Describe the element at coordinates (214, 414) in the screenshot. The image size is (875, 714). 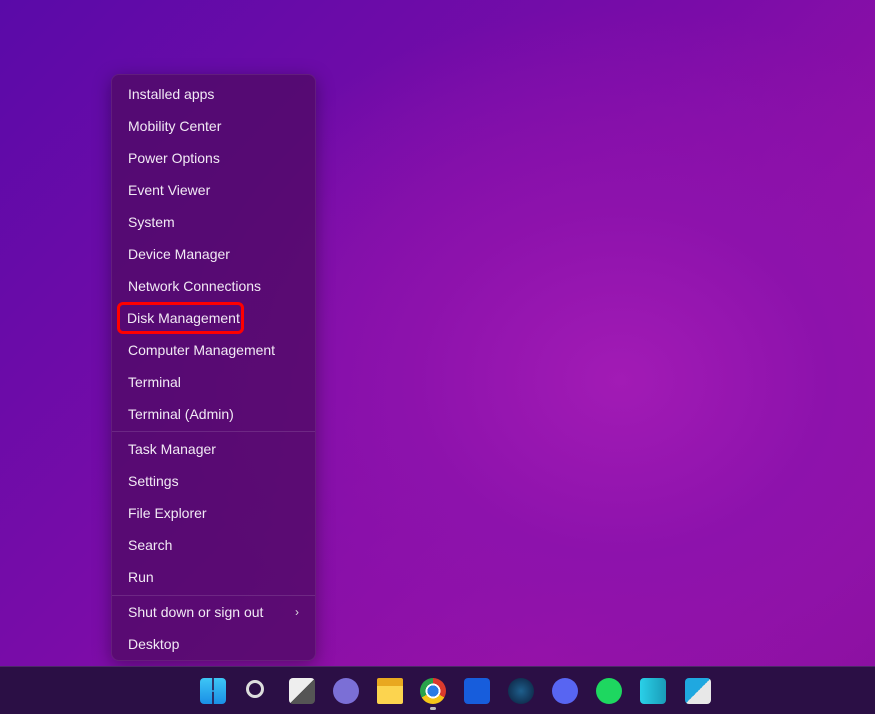
I see `menu-item-terminal-admin: Terminal (Admin)` at that location.